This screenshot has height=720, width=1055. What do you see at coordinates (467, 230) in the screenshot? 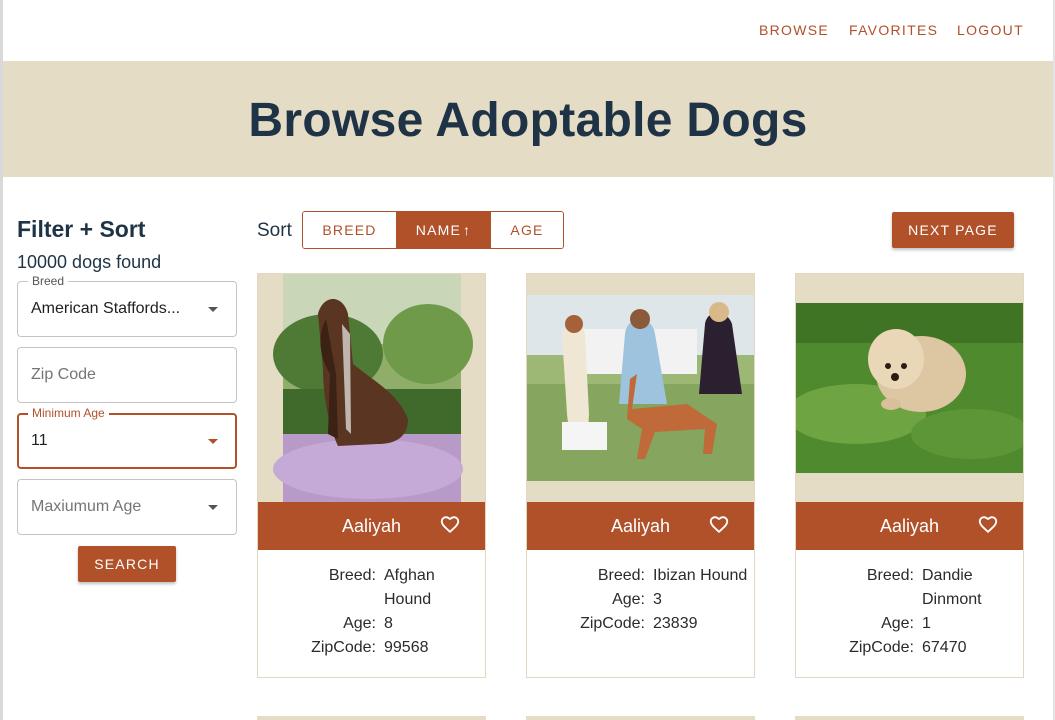
I see `arrow-up-icon: ↑` at bounding box center [467, 230].